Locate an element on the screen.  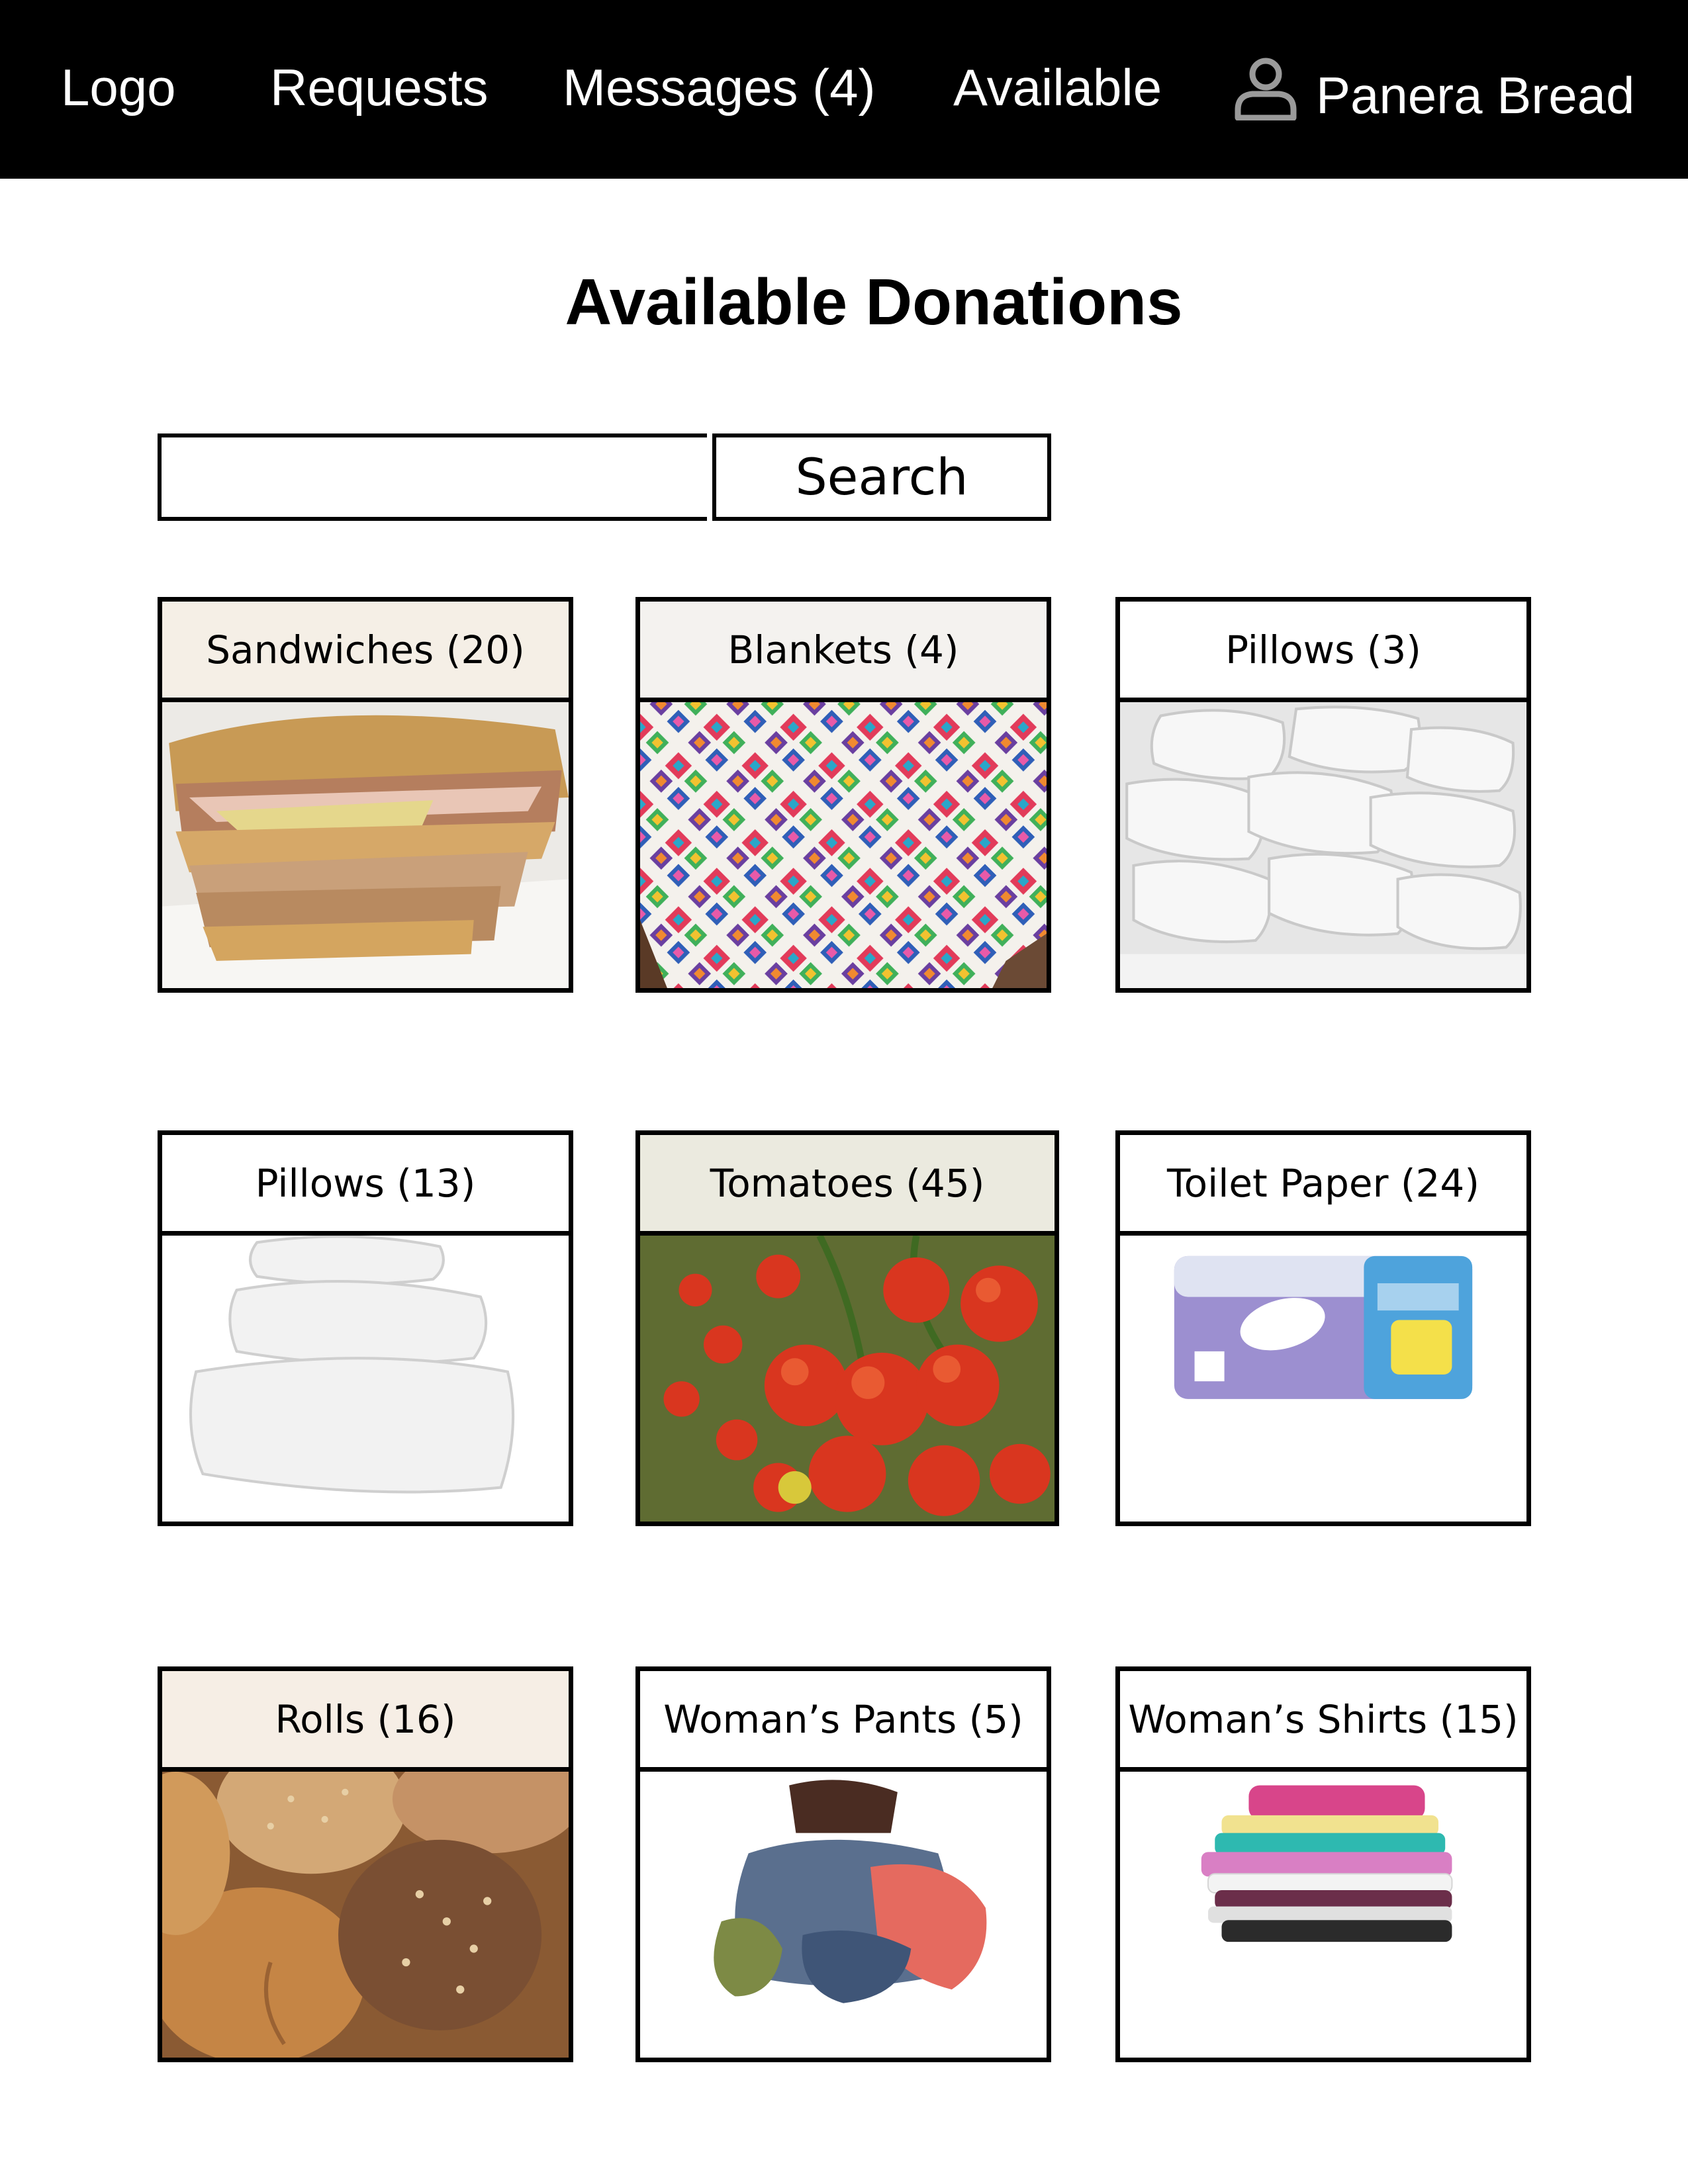
donation-card-label: Sandwiches (20) is located at coordinates (365, 652).